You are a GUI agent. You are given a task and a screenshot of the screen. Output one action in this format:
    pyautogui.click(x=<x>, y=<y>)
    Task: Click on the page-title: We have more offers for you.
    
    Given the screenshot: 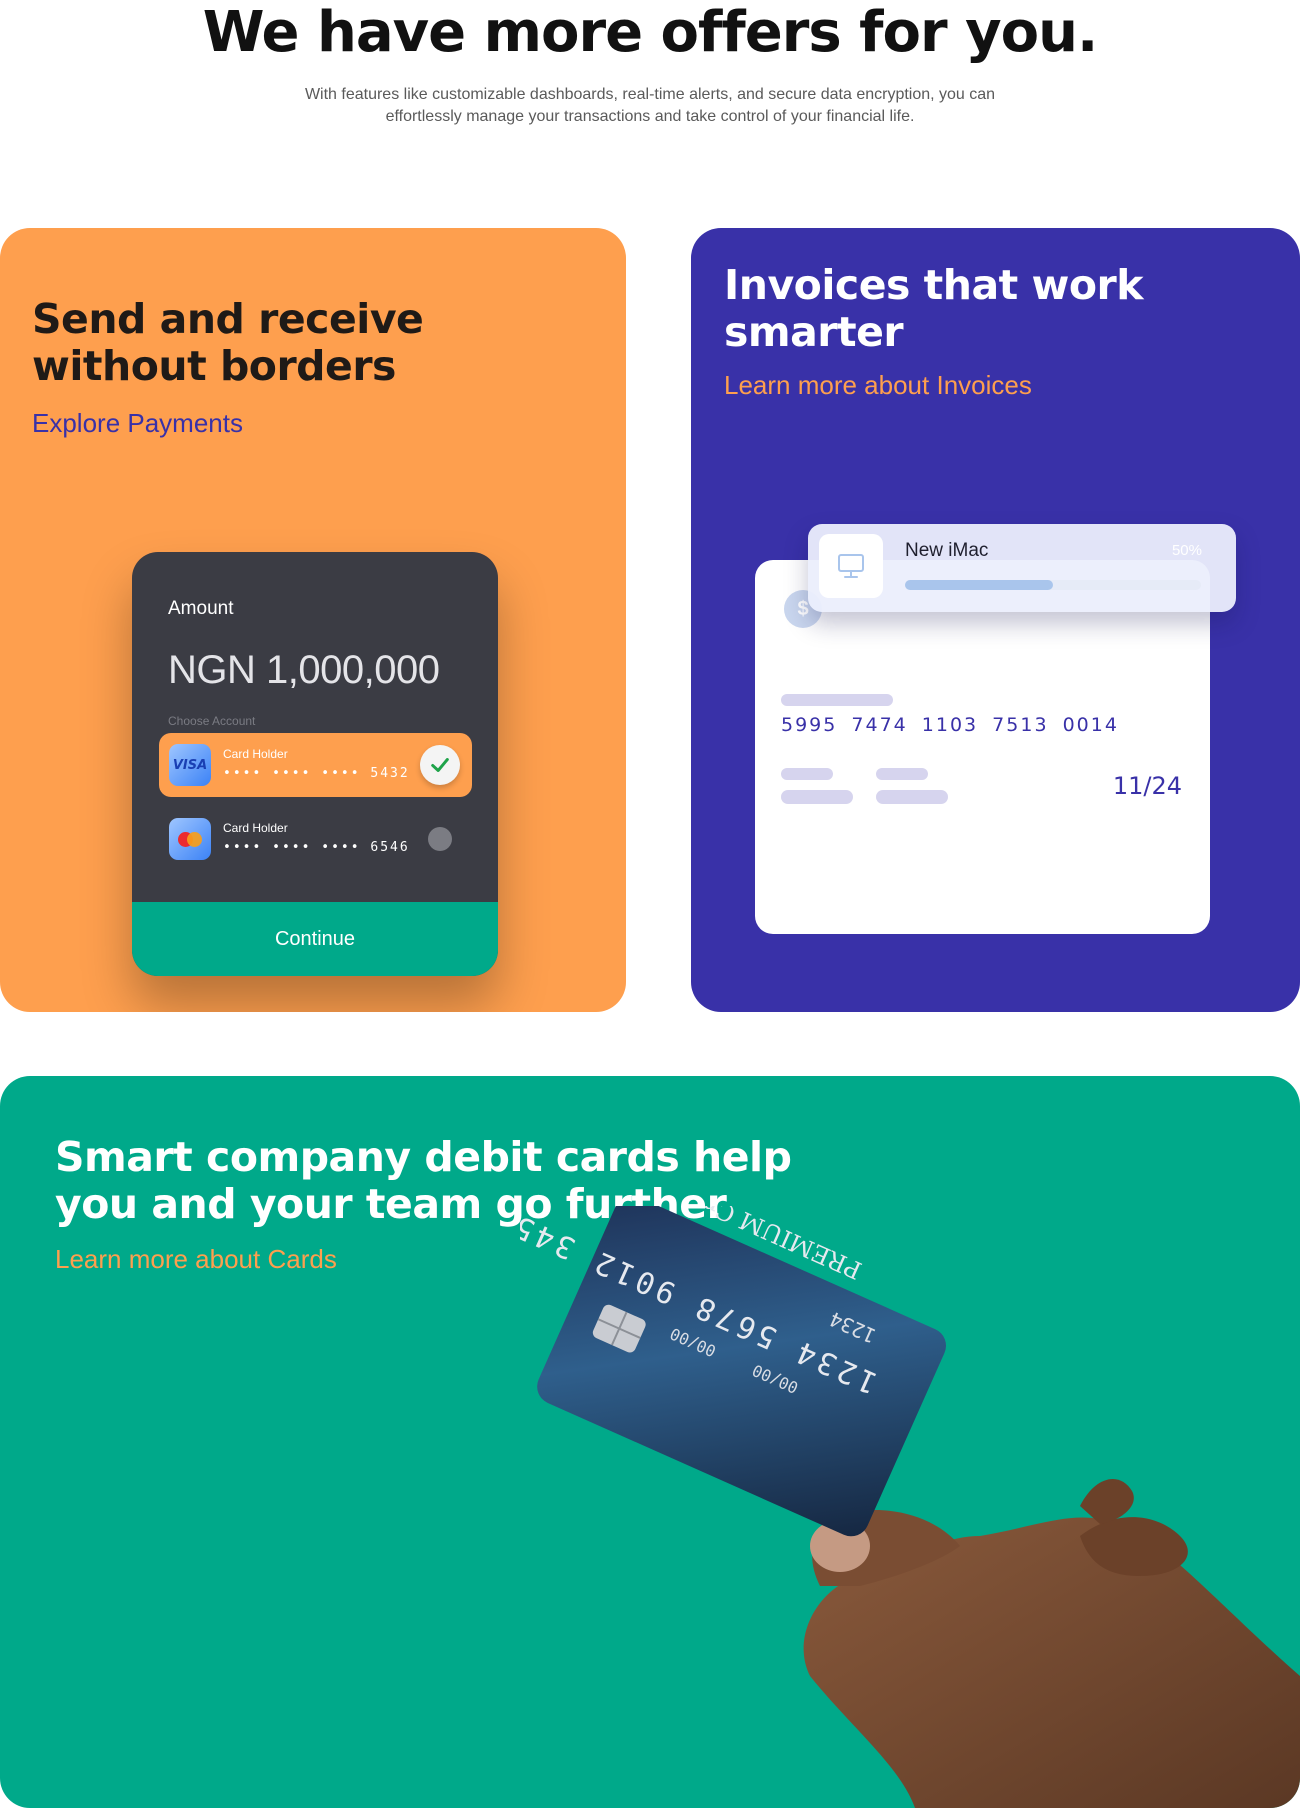 What is the action you would take?
    pyautogui.click(x=650, y=32)
    